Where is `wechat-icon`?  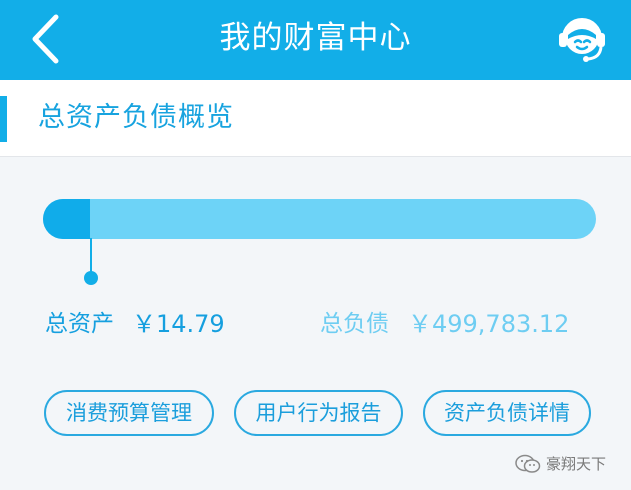 wechat-icon is located at coordinates (528, 463).